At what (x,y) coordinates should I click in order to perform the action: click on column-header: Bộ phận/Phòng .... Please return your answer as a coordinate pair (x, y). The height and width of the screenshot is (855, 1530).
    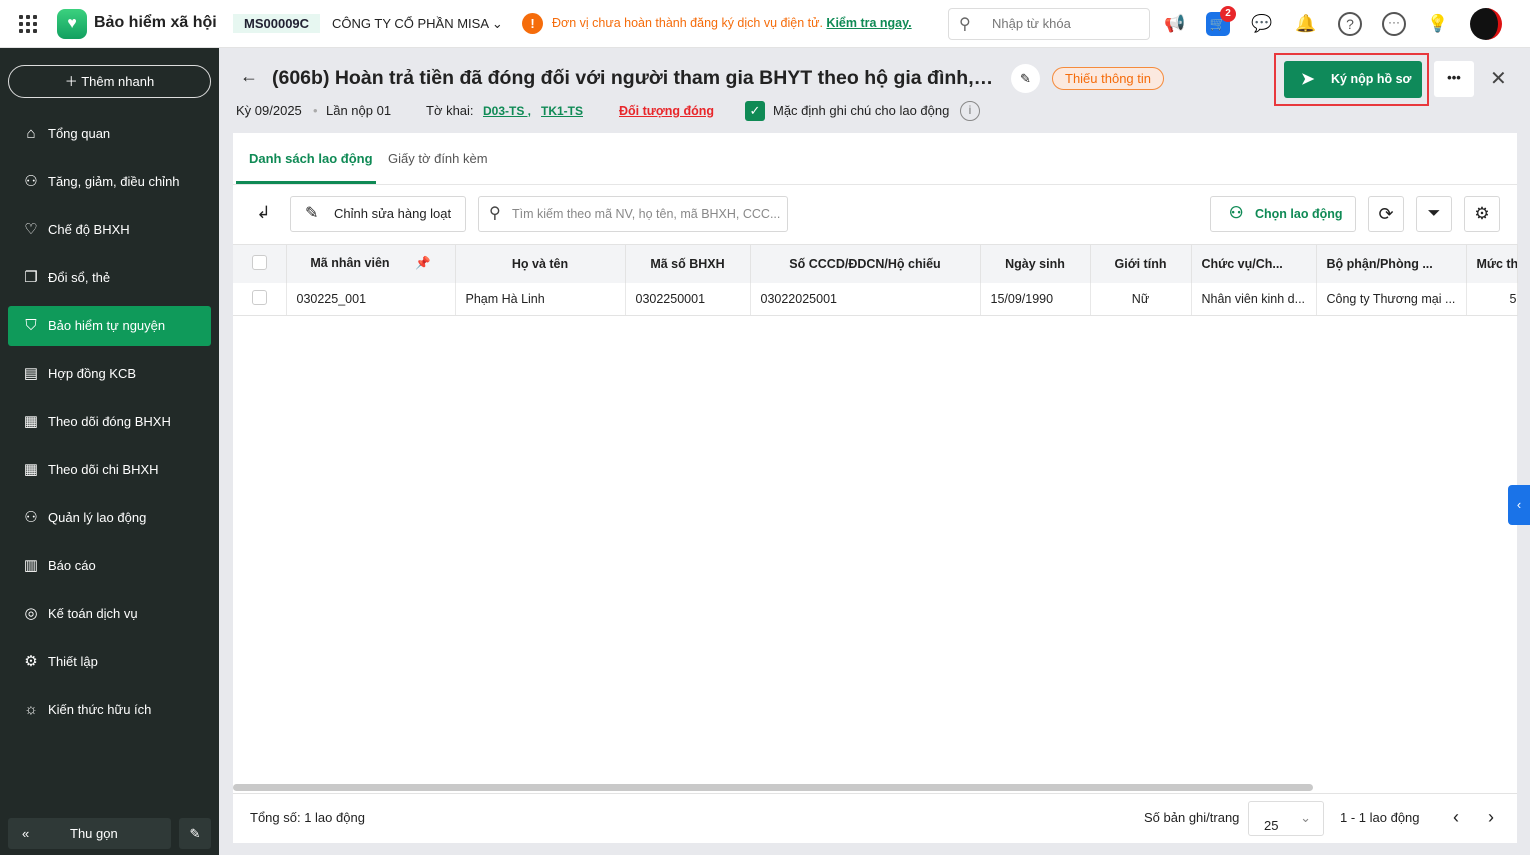
    Looking at the image, I should click on (1391, 263).